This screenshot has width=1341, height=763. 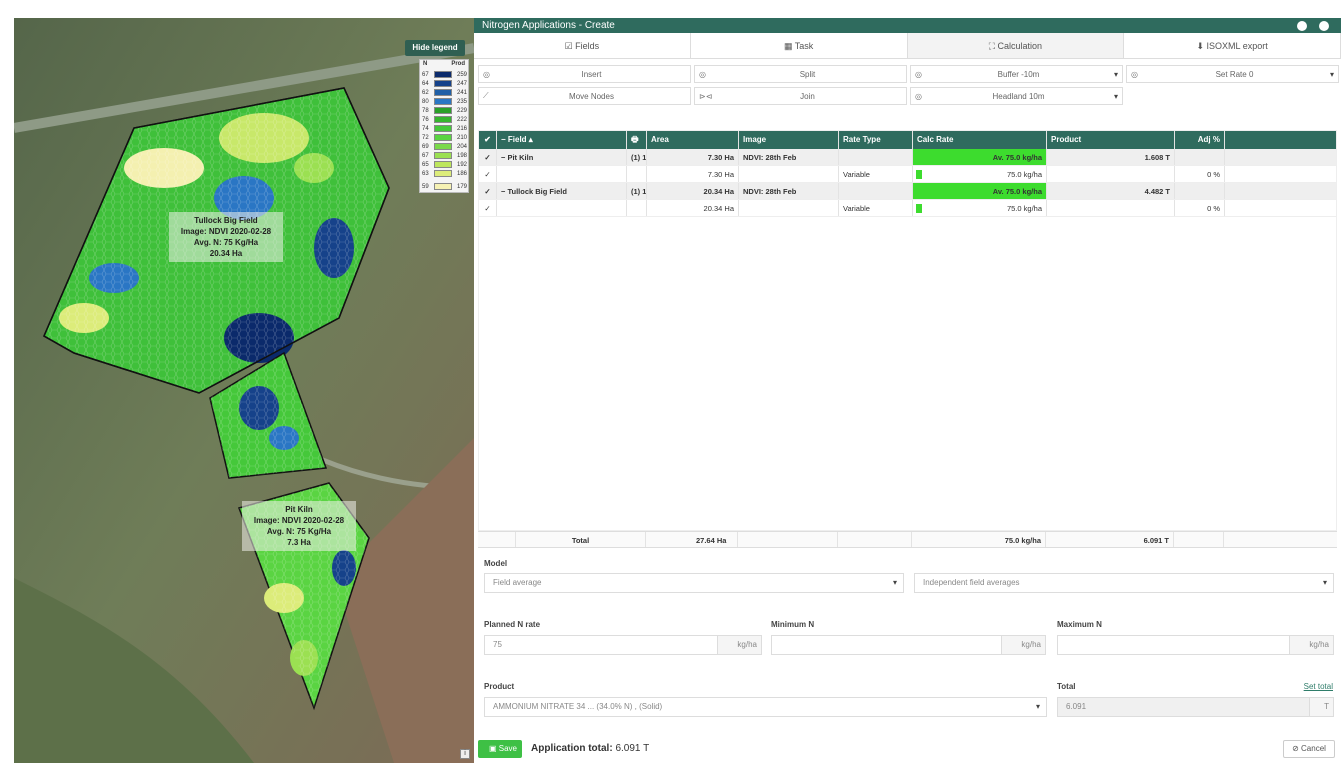 I want to click on hide-legend-button: Hide legend, so click(x=435, y=48).